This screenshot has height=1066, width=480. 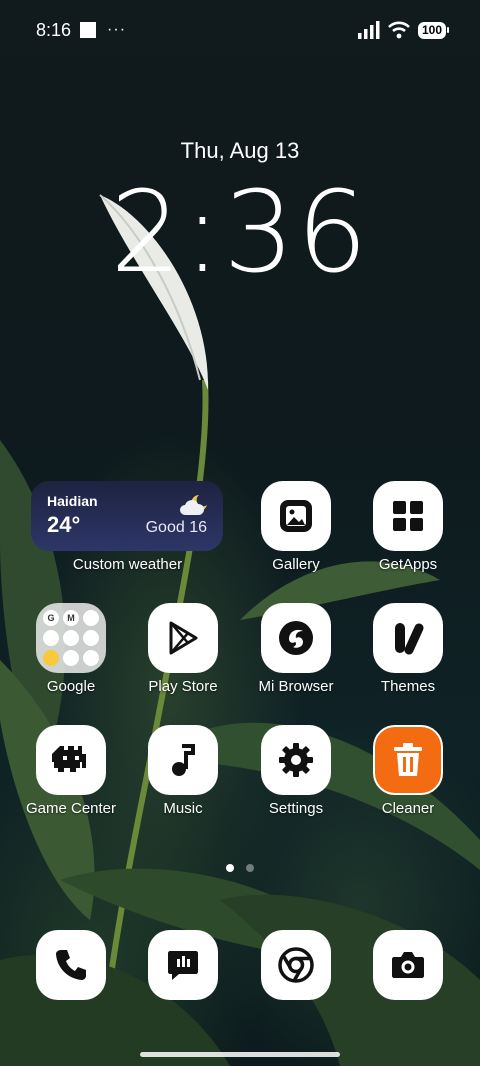 I want to click on keep-icon, so click(x=51, y=658).